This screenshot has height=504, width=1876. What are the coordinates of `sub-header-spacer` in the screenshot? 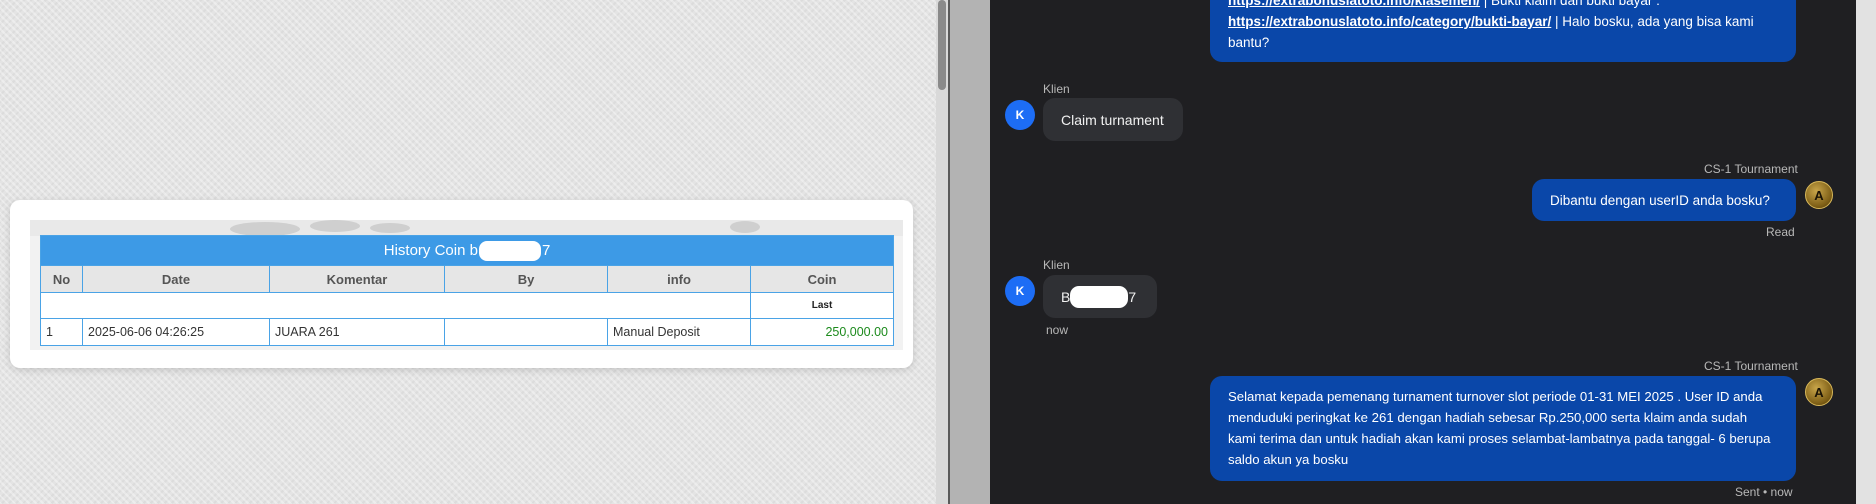 It's located at (395, 305).